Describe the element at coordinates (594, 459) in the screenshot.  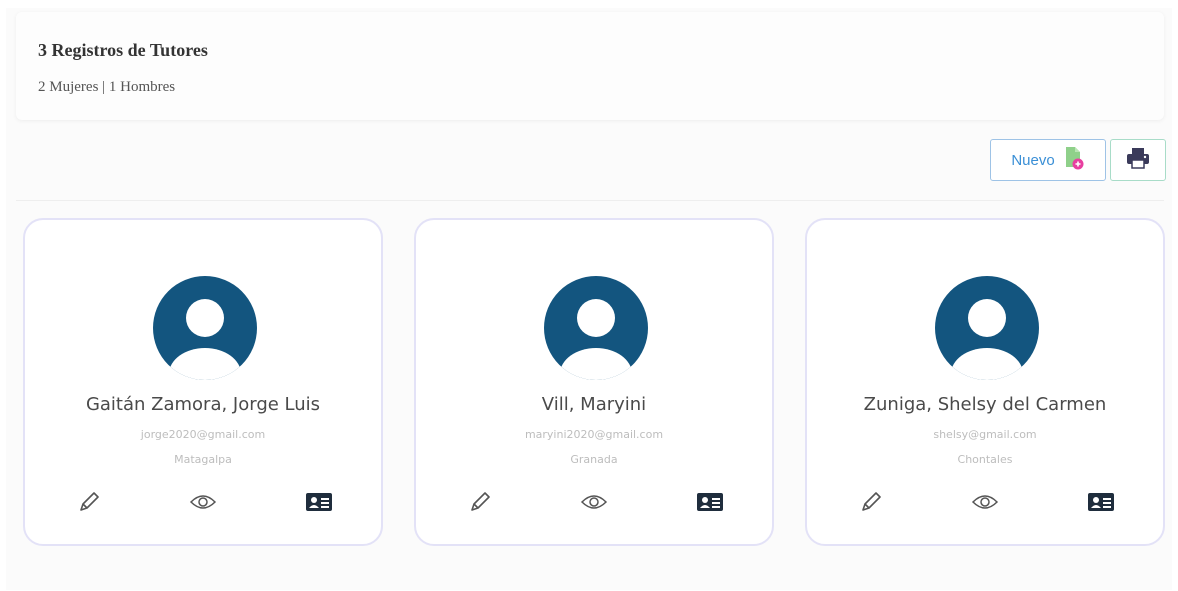
I see `tutor-city: Granada` at that location.